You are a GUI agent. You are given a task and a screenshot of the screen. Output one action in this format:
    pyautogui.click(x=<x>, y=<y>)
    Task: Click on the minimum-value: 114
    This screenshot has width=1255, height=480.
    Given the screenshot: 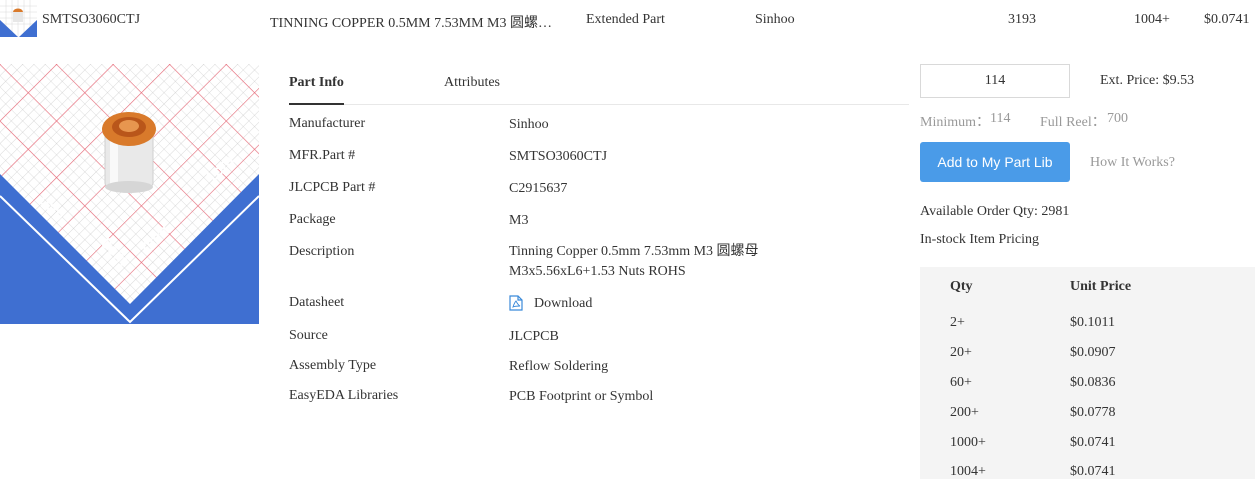 What is the action you would take?
    pyautogui.click(x=1000, y=118)
    